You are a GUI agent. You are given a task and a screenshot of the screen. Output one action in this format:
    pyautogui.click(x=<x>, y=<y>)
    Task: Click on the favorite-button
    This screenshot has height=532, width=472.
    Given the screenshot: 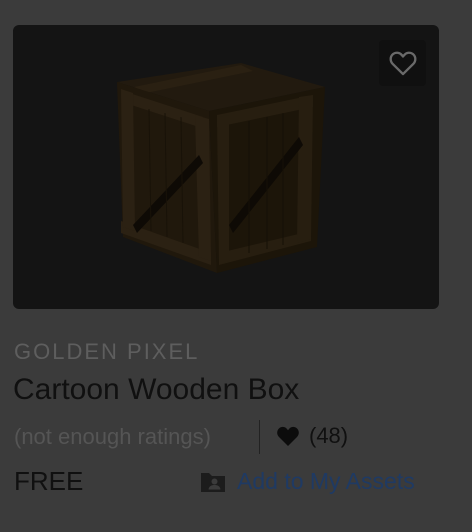 What is the action you would take?
    pyautogui.click(x=402, y=63)
    